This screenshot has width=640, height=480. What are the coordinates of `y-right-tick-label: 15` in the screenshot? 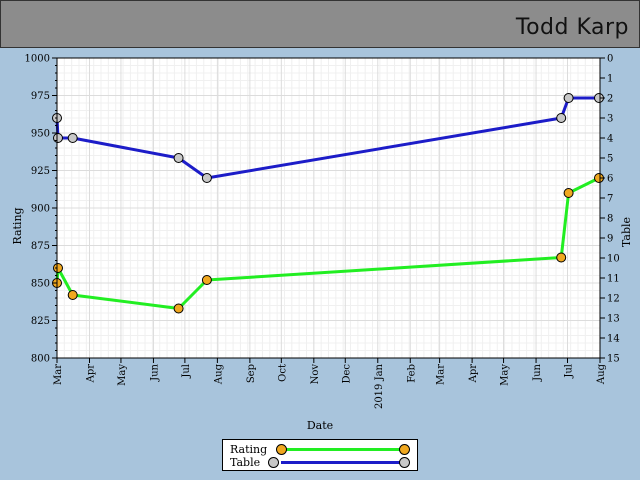 It's located at (613, 359).